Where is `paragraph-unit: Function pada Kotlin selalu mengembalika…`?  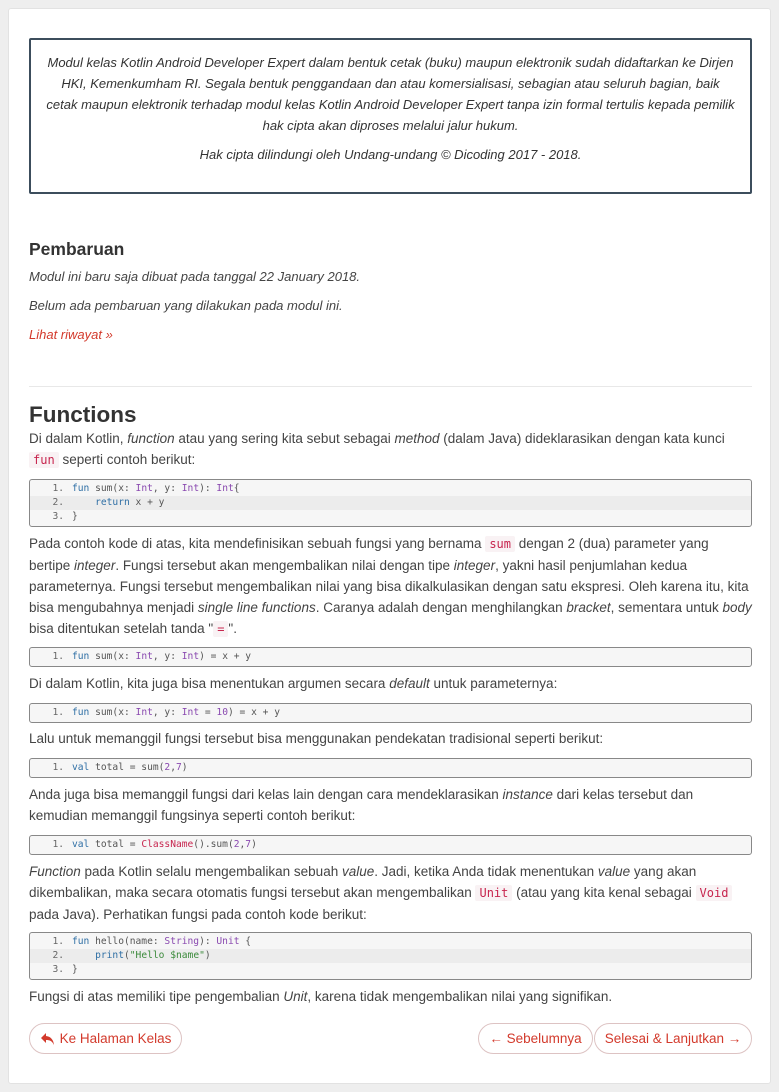
paragraph-unit: Function pada Kotlin selalu mengembalika… is located at coordinates (390, 893).